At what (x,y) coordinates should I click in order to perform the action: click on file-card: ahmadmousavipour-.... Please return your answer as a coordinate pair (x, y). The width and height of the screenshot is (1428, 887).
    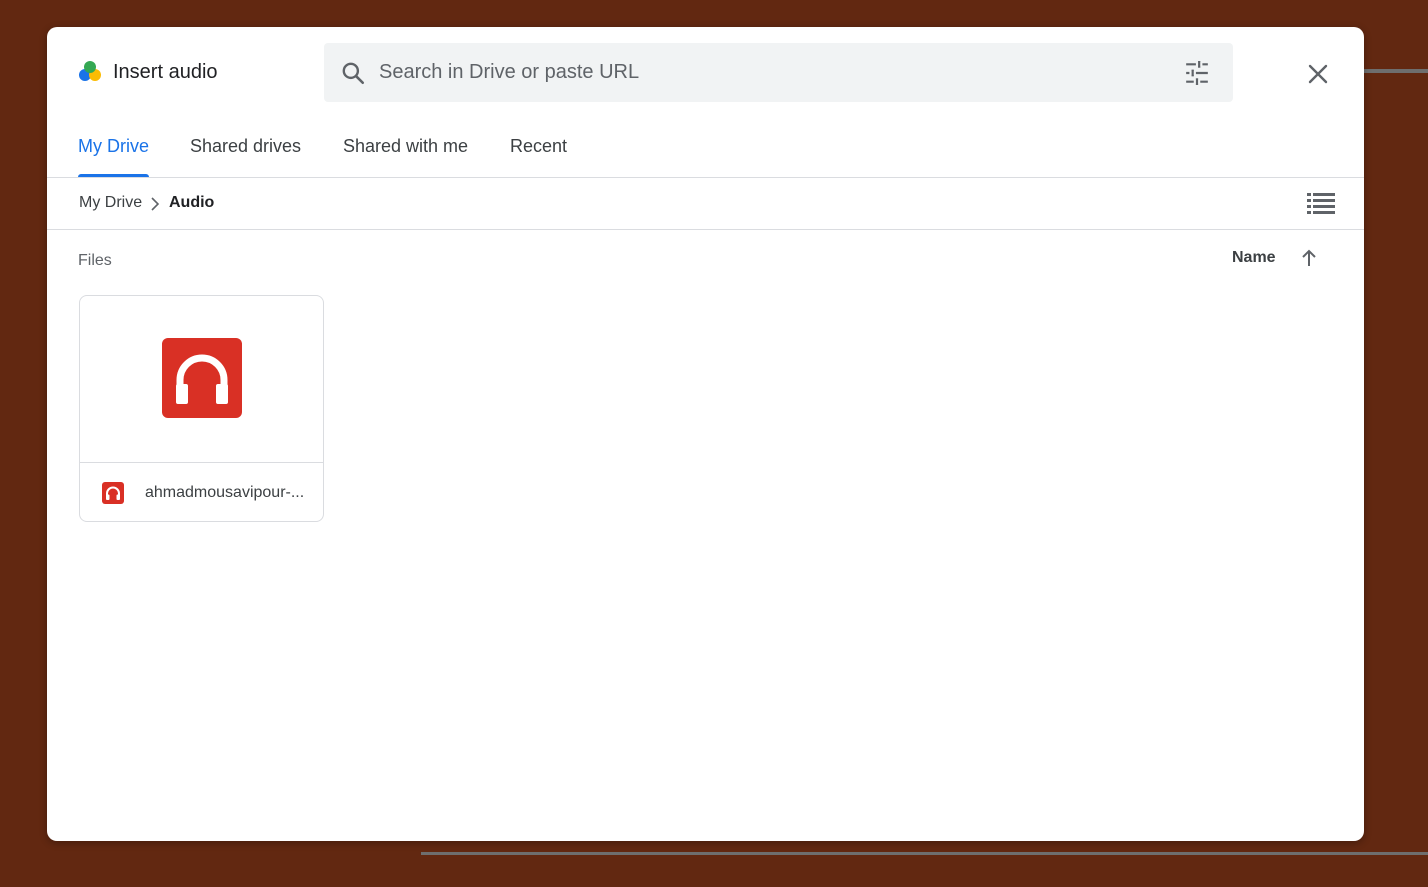
    Looking at the image, I should click on (201, 408).